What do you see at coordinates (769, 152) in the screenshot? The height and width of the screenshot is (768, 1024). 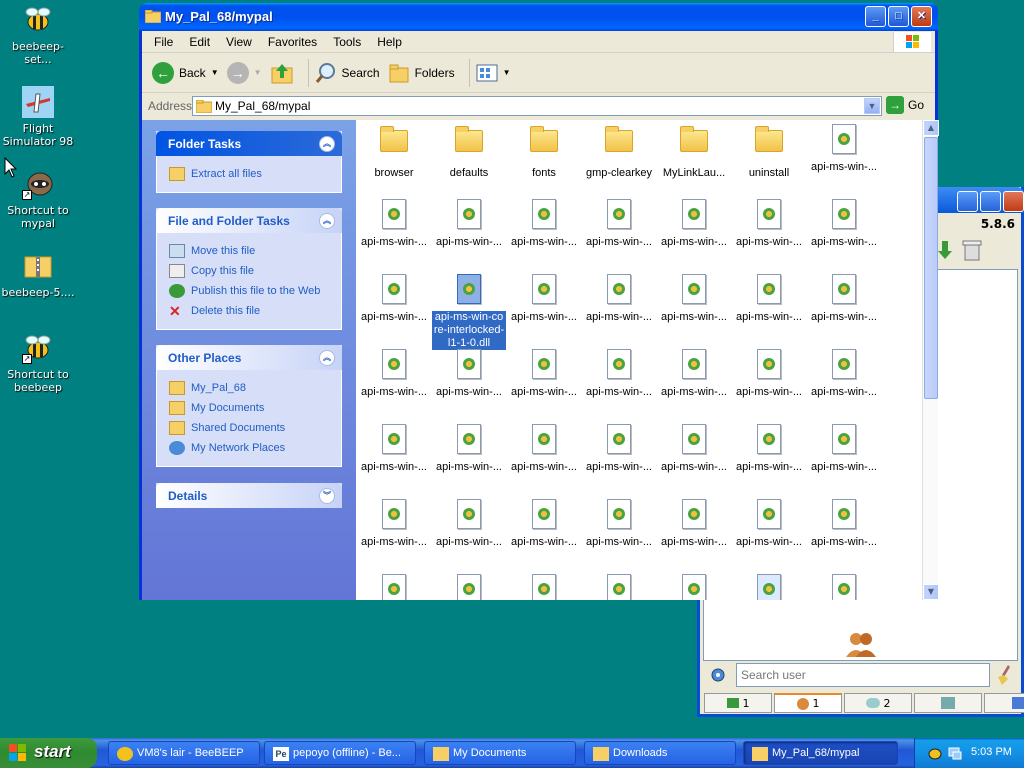 I see `list-item-folder: uninstall` at bounding box center [769, 152].